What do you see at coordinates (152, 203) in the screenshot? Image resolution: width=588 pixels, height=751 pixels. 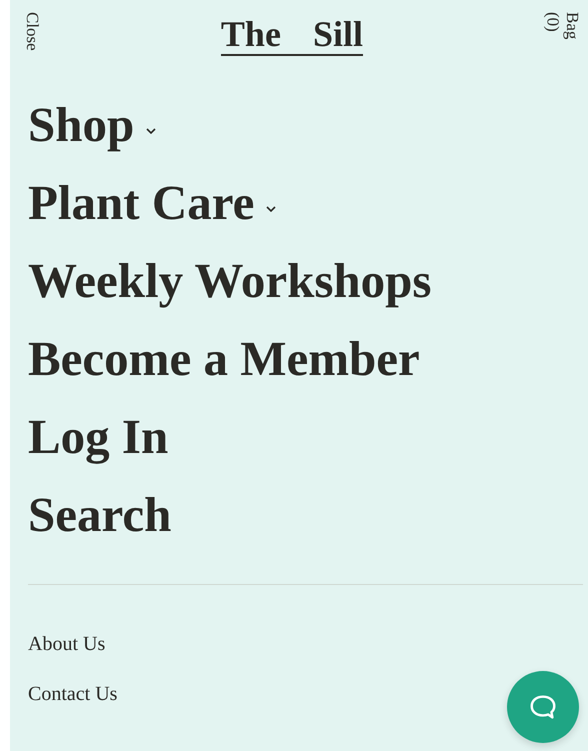 I see `menu-item: Plant Care` at bounding box center [152, 203].